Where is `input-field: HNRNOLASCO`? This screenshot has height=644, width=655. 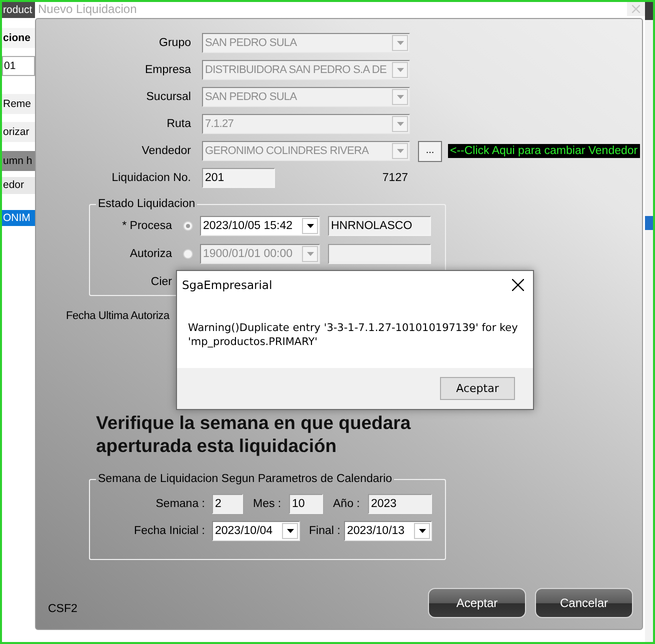 input-field: HNRNOLASCO is located at coordinates (379, 226).